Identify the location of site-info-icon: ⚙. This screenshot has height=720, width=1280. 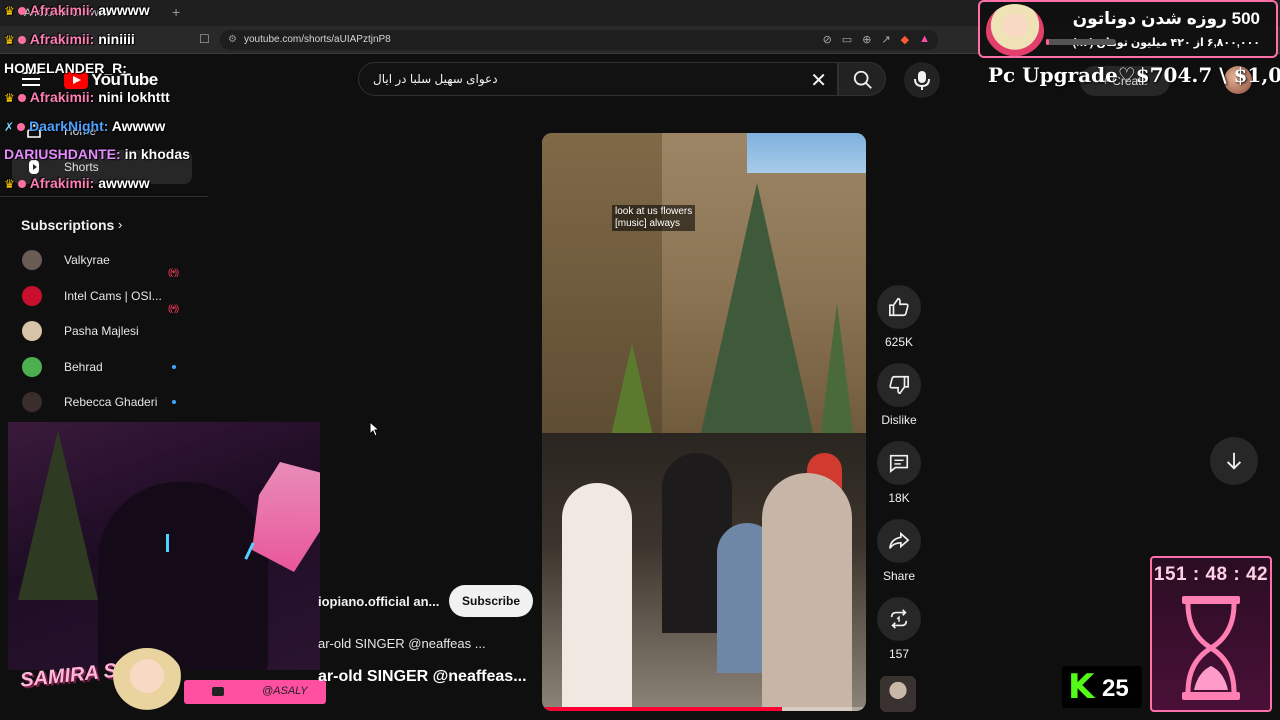
(232, 39).